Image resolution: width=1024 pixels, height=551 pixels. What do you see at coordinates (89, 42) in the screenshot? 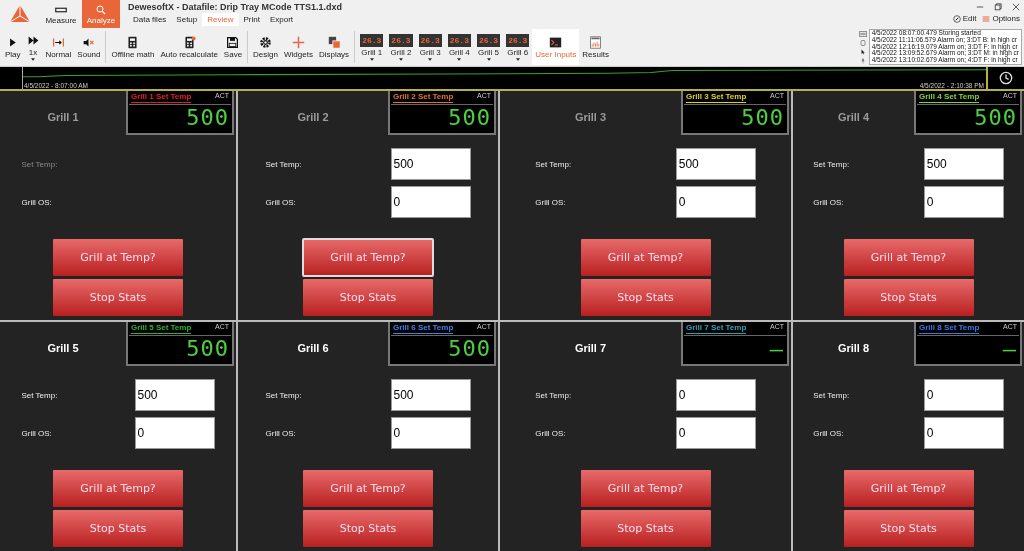
I see `mute-icon` at bounding box center [89, 42].